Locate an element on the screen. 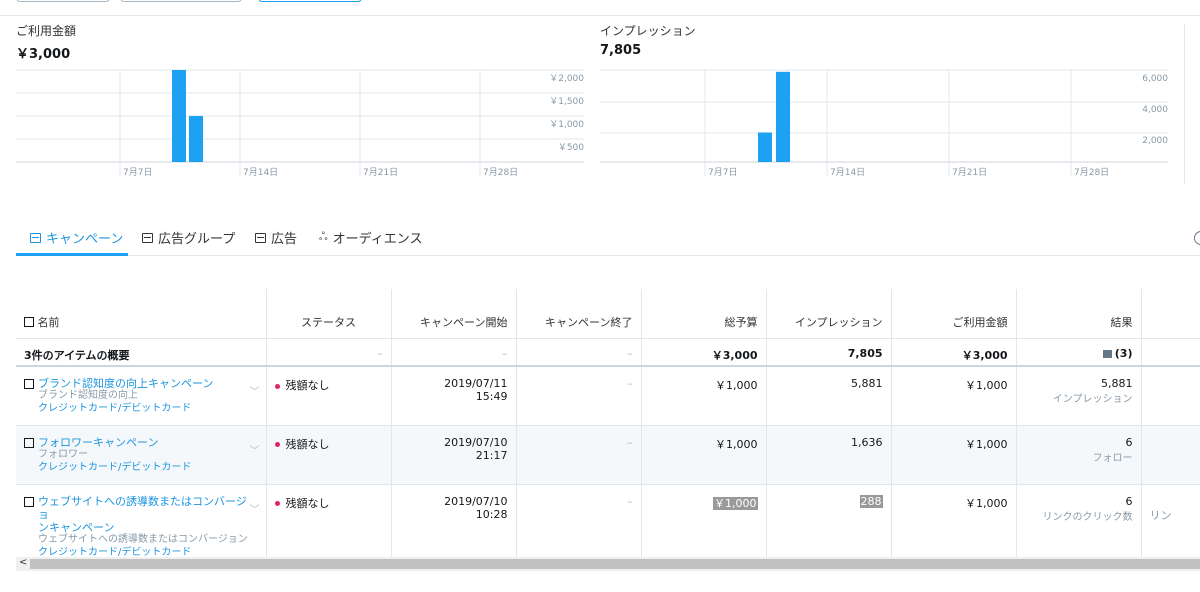 This screenshot has height=592, width=1200. results-cell: 6 リンクのクリック数 is located at coordinates (1079, 520).